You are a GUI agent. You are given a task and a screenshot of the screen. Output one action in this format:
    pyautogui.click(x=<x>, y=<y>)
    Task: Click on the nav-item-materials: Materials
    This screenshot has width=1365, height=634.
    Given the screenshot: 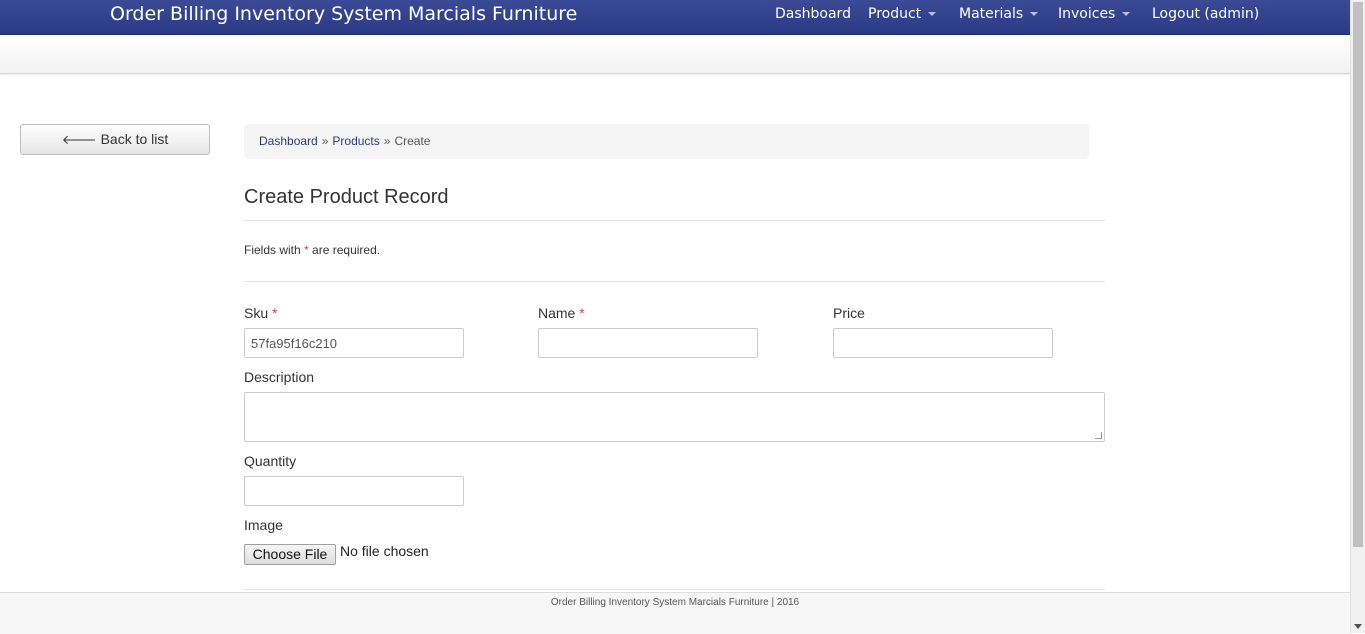 What is the action you would take?
    pyautogui.click(x=999, y=14)
    